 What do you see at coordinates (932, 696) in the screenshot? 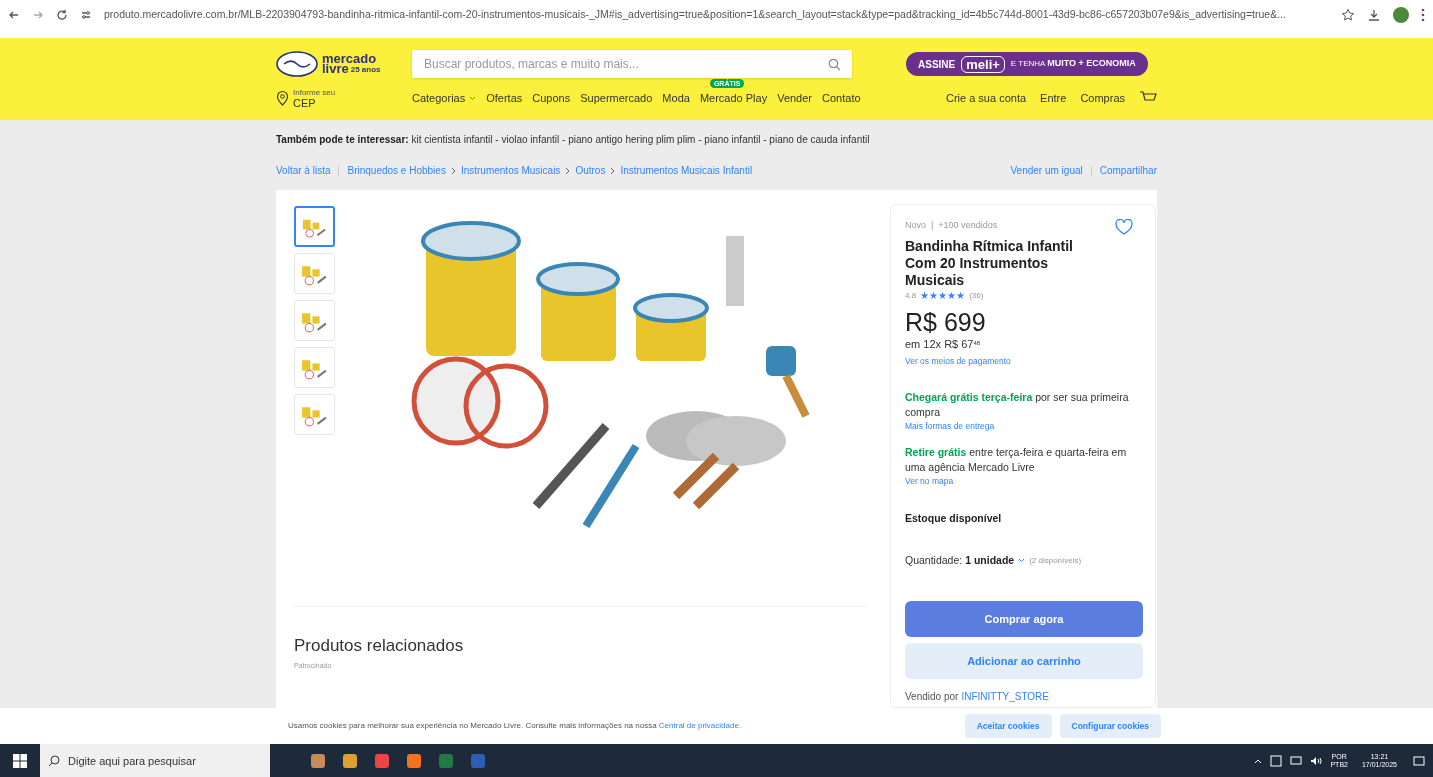
I see `seller-label: Vendido por` at bounding box center [932, 696].